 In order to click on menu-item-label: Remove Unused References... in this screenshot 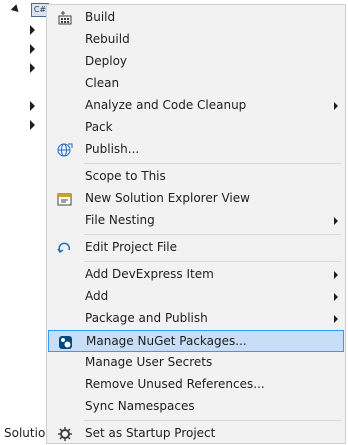, I will do `click(175, 384)`.